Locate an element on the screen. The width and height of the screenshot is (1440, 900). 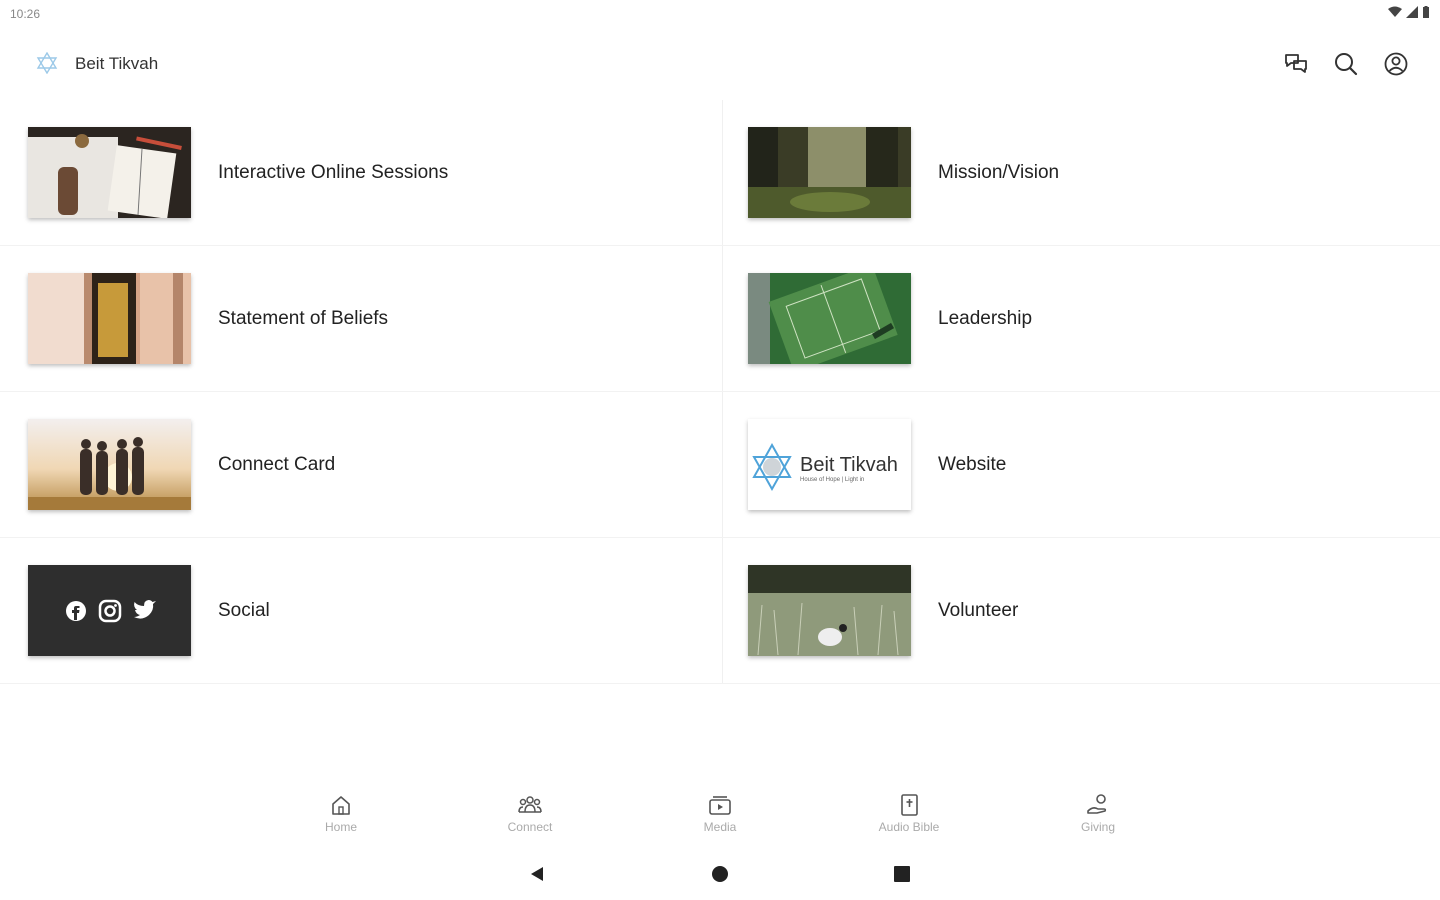
media-icon is located at coordinates (720, 805).